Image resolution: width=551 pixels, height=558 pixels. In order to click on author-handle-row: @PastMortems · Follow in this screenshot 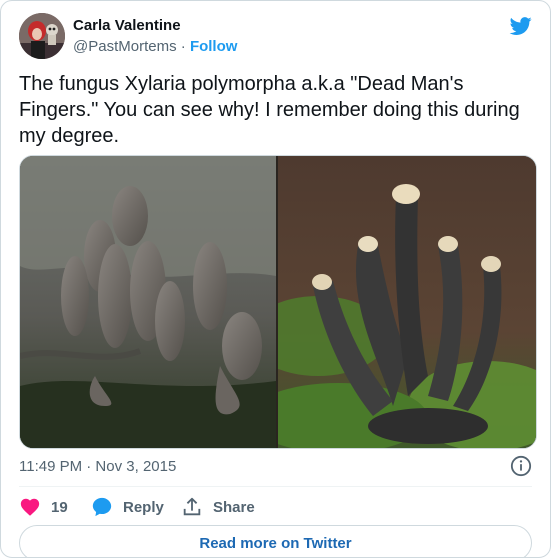, I will do `click(155, 46)`.